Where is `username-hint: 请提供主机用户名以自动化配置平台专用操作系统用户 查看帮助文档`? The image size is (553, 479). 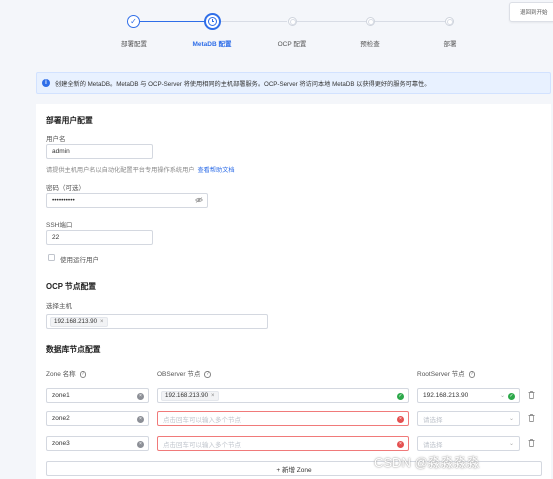
username-hint: 请提供主机用户名以自动化配置平台专用操作系统用户 查看帮助文档 is located at coordinates (140, 169).